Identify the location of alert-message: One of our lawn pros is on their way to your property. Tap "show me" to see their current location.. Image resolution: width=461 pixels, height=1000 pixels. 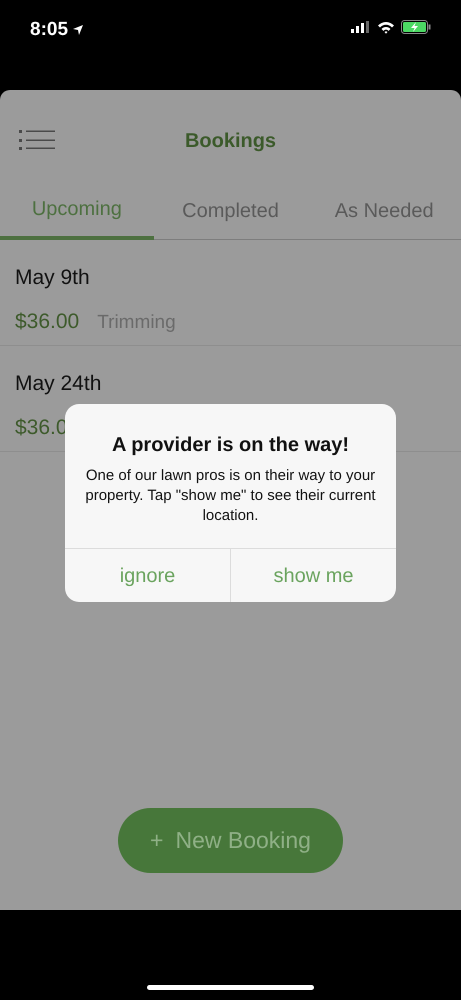
(230, 496).